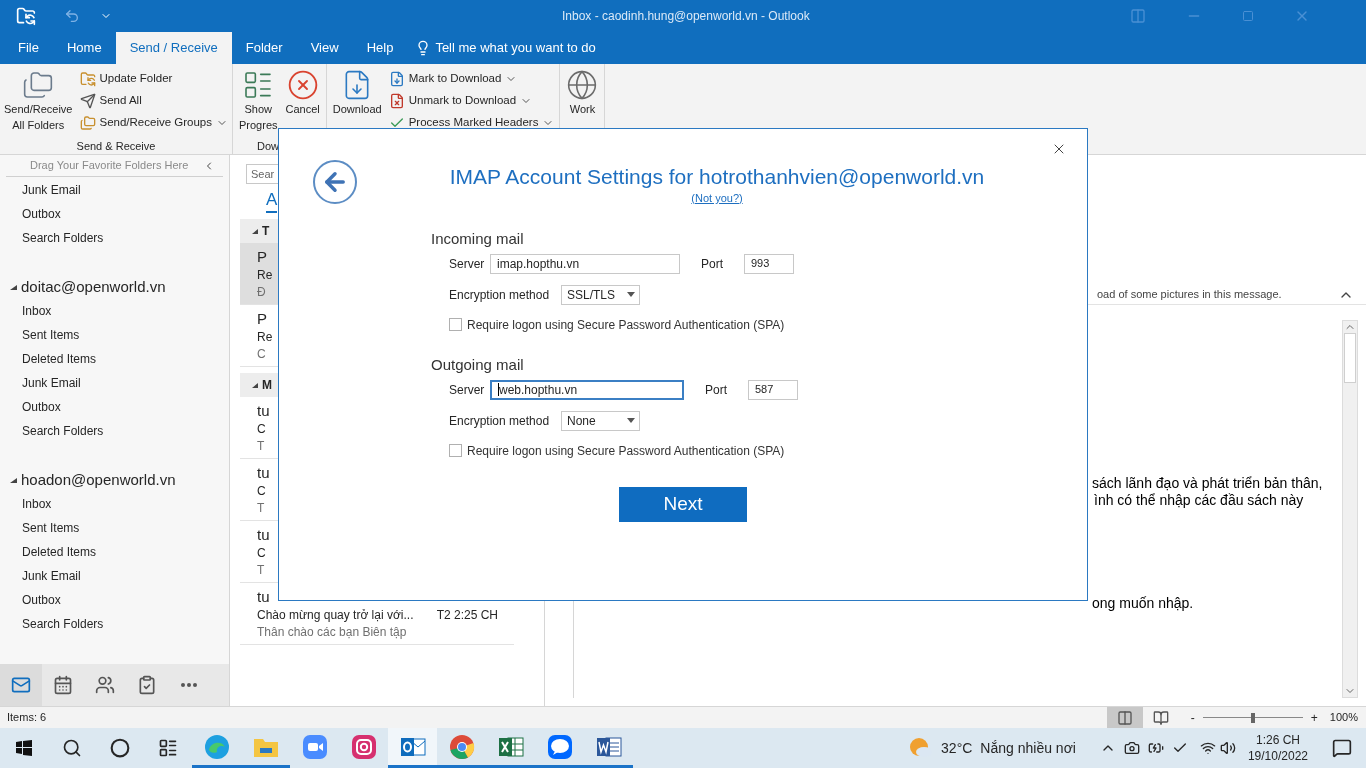 This screenshot has height=768, width=1366. Describe the element at coordinates (357, 93) in the screenshot. I see `ribbon-large-button: Download` at that location.